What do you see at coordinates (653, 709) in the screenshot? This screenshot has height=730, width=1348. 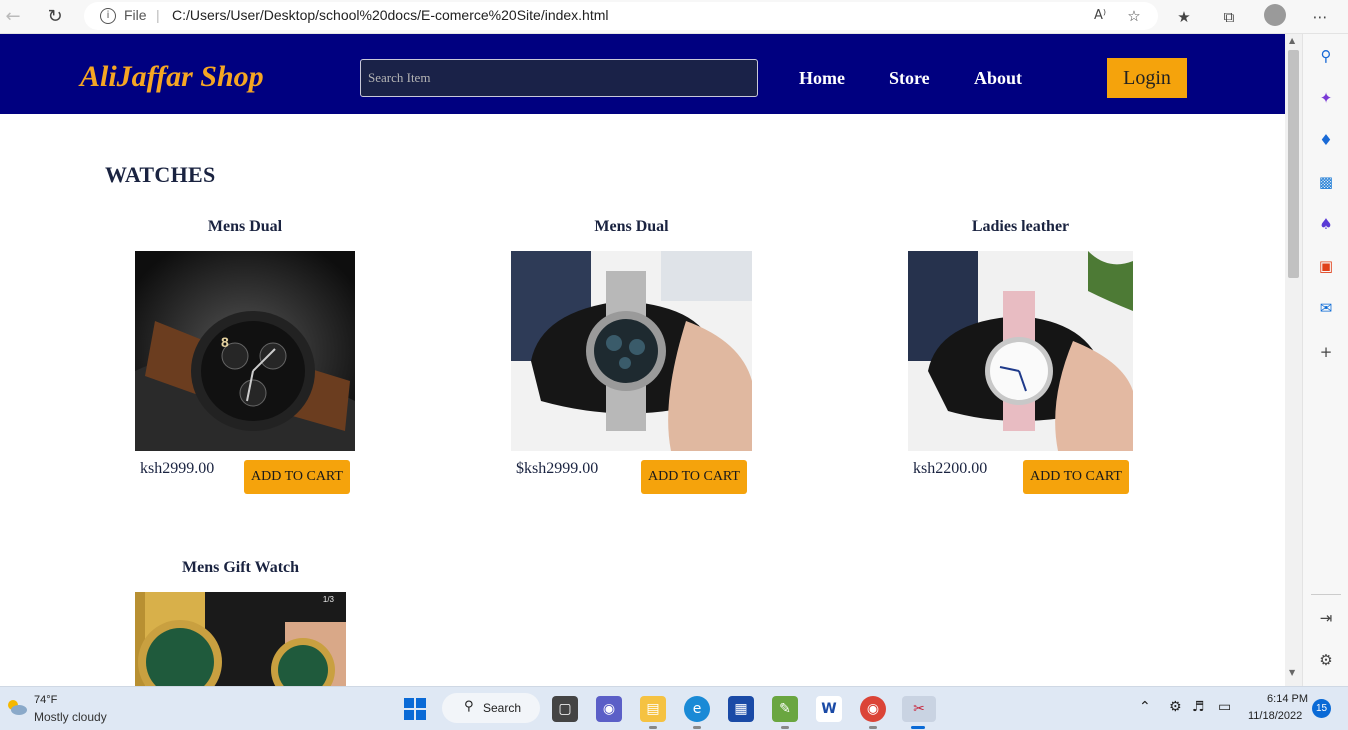 I see `file-explorer-icon: ▤` at bounding box center [653, 709].